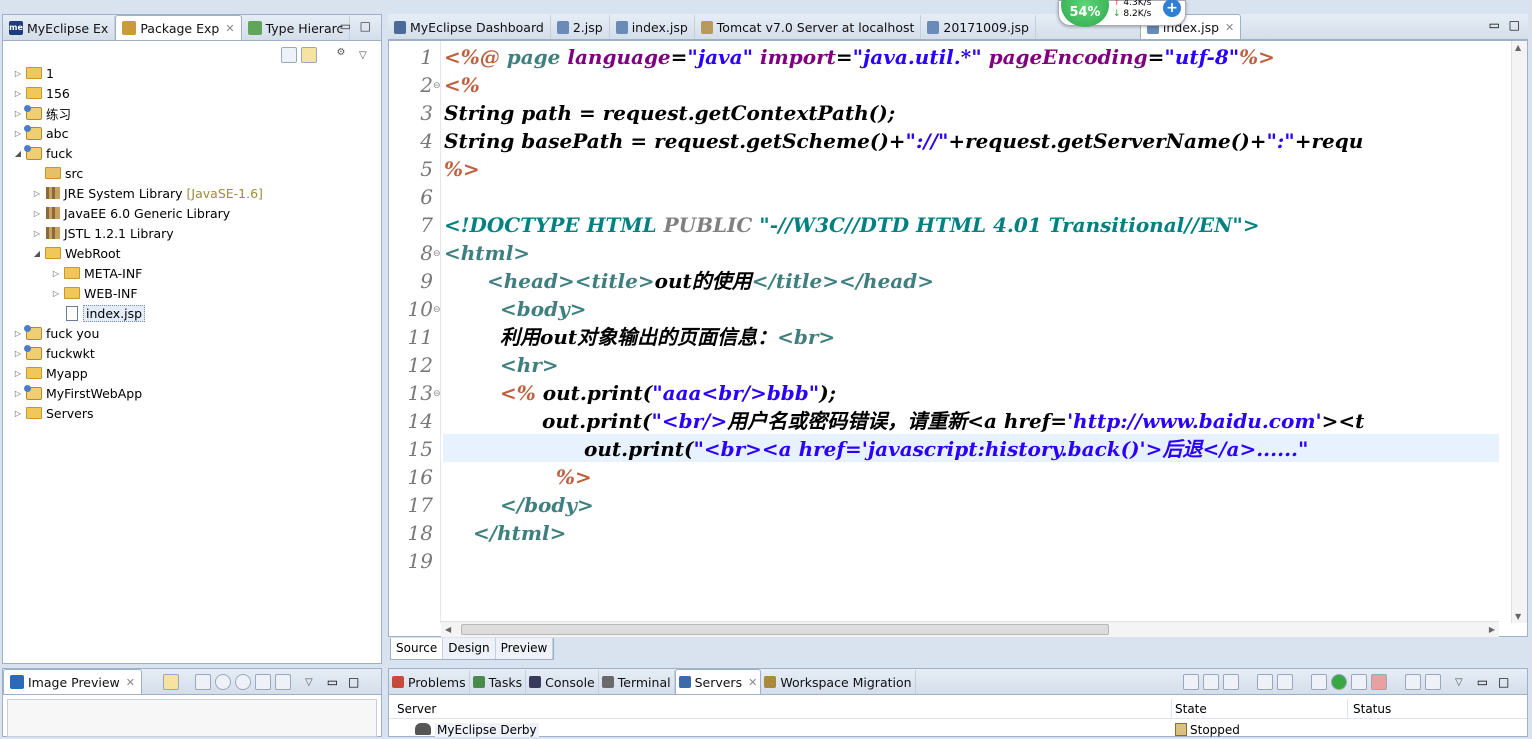 The height and width of the screenshot is (739, 1532). I want to click on tree-item: ▷ WEB-INF, so click(94, 293).